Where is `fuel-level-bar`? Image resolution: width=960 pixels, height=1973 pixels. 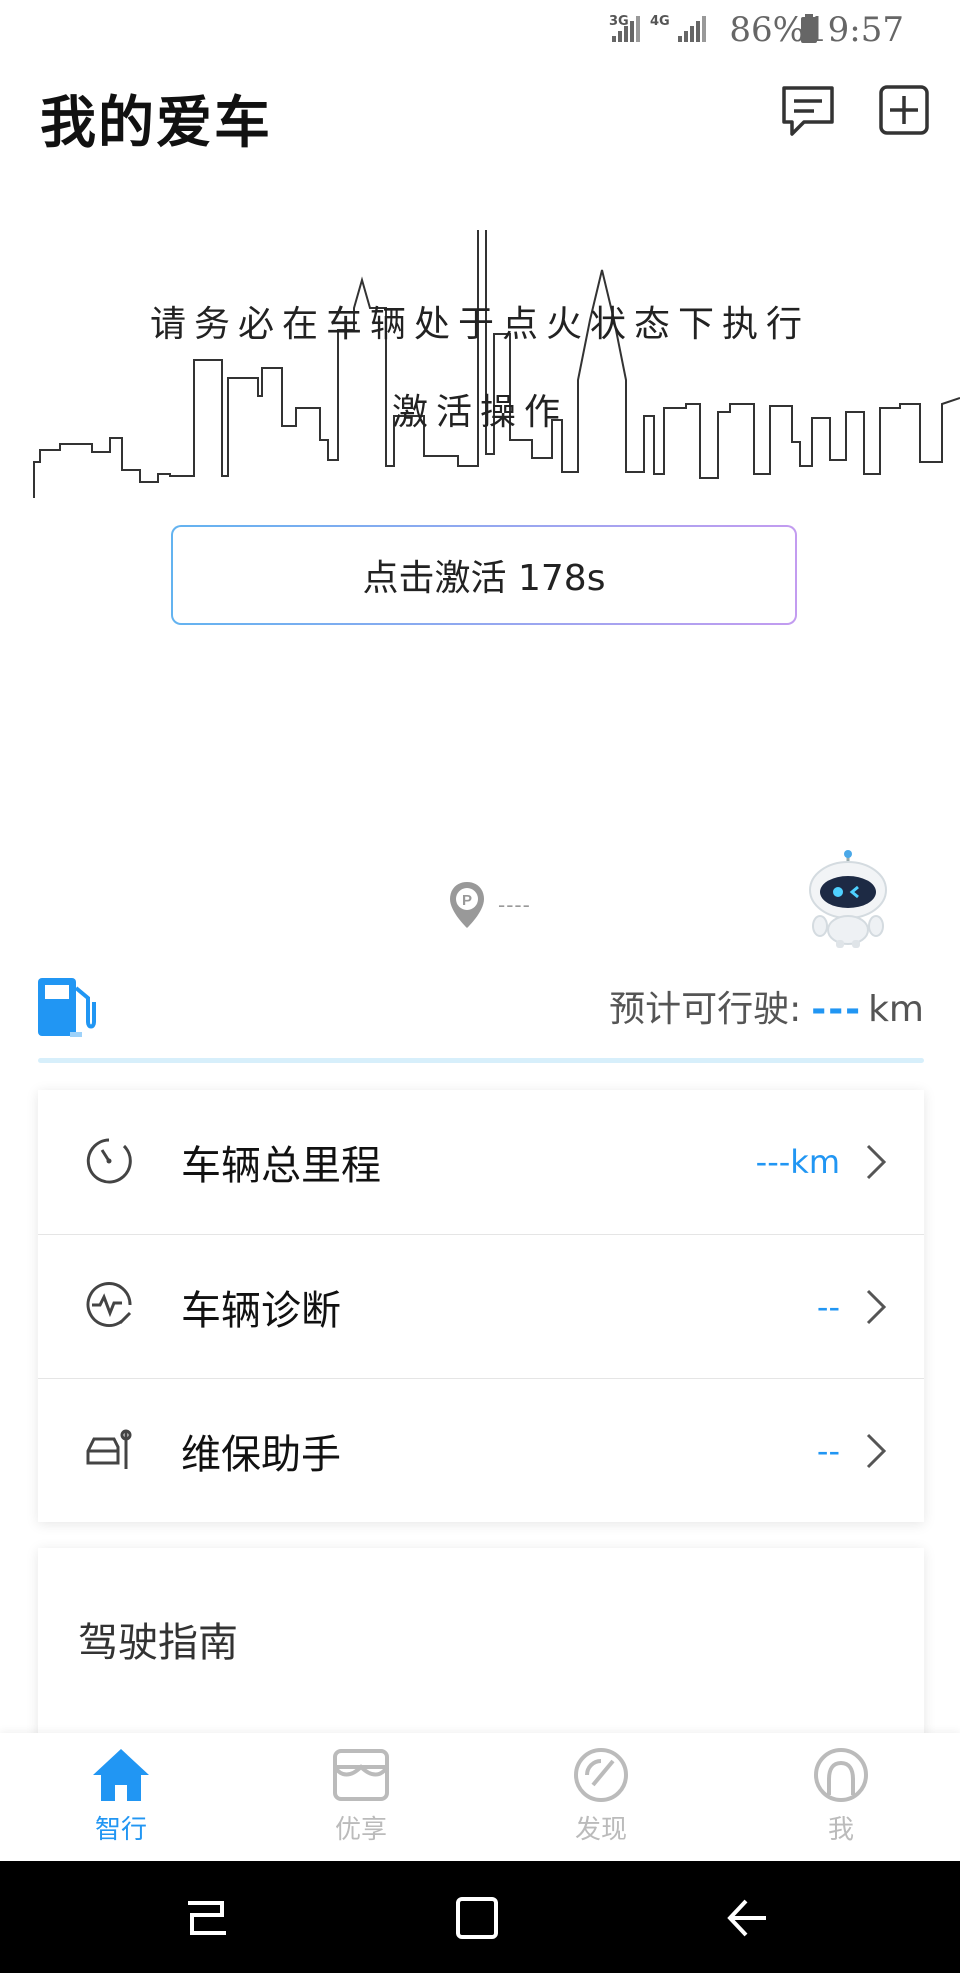 fuel-level-bar is located at coordinates (481, 1060).